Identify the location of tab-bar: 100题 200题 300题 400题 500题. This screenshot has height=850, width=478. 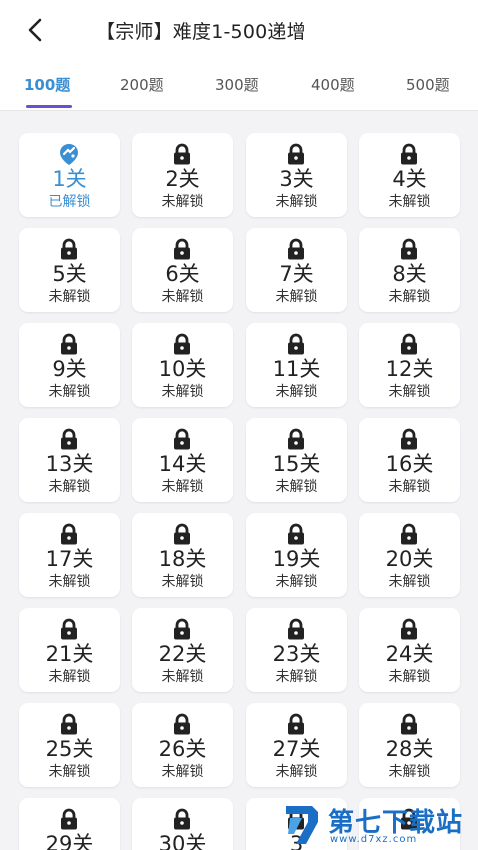
(239, 84).